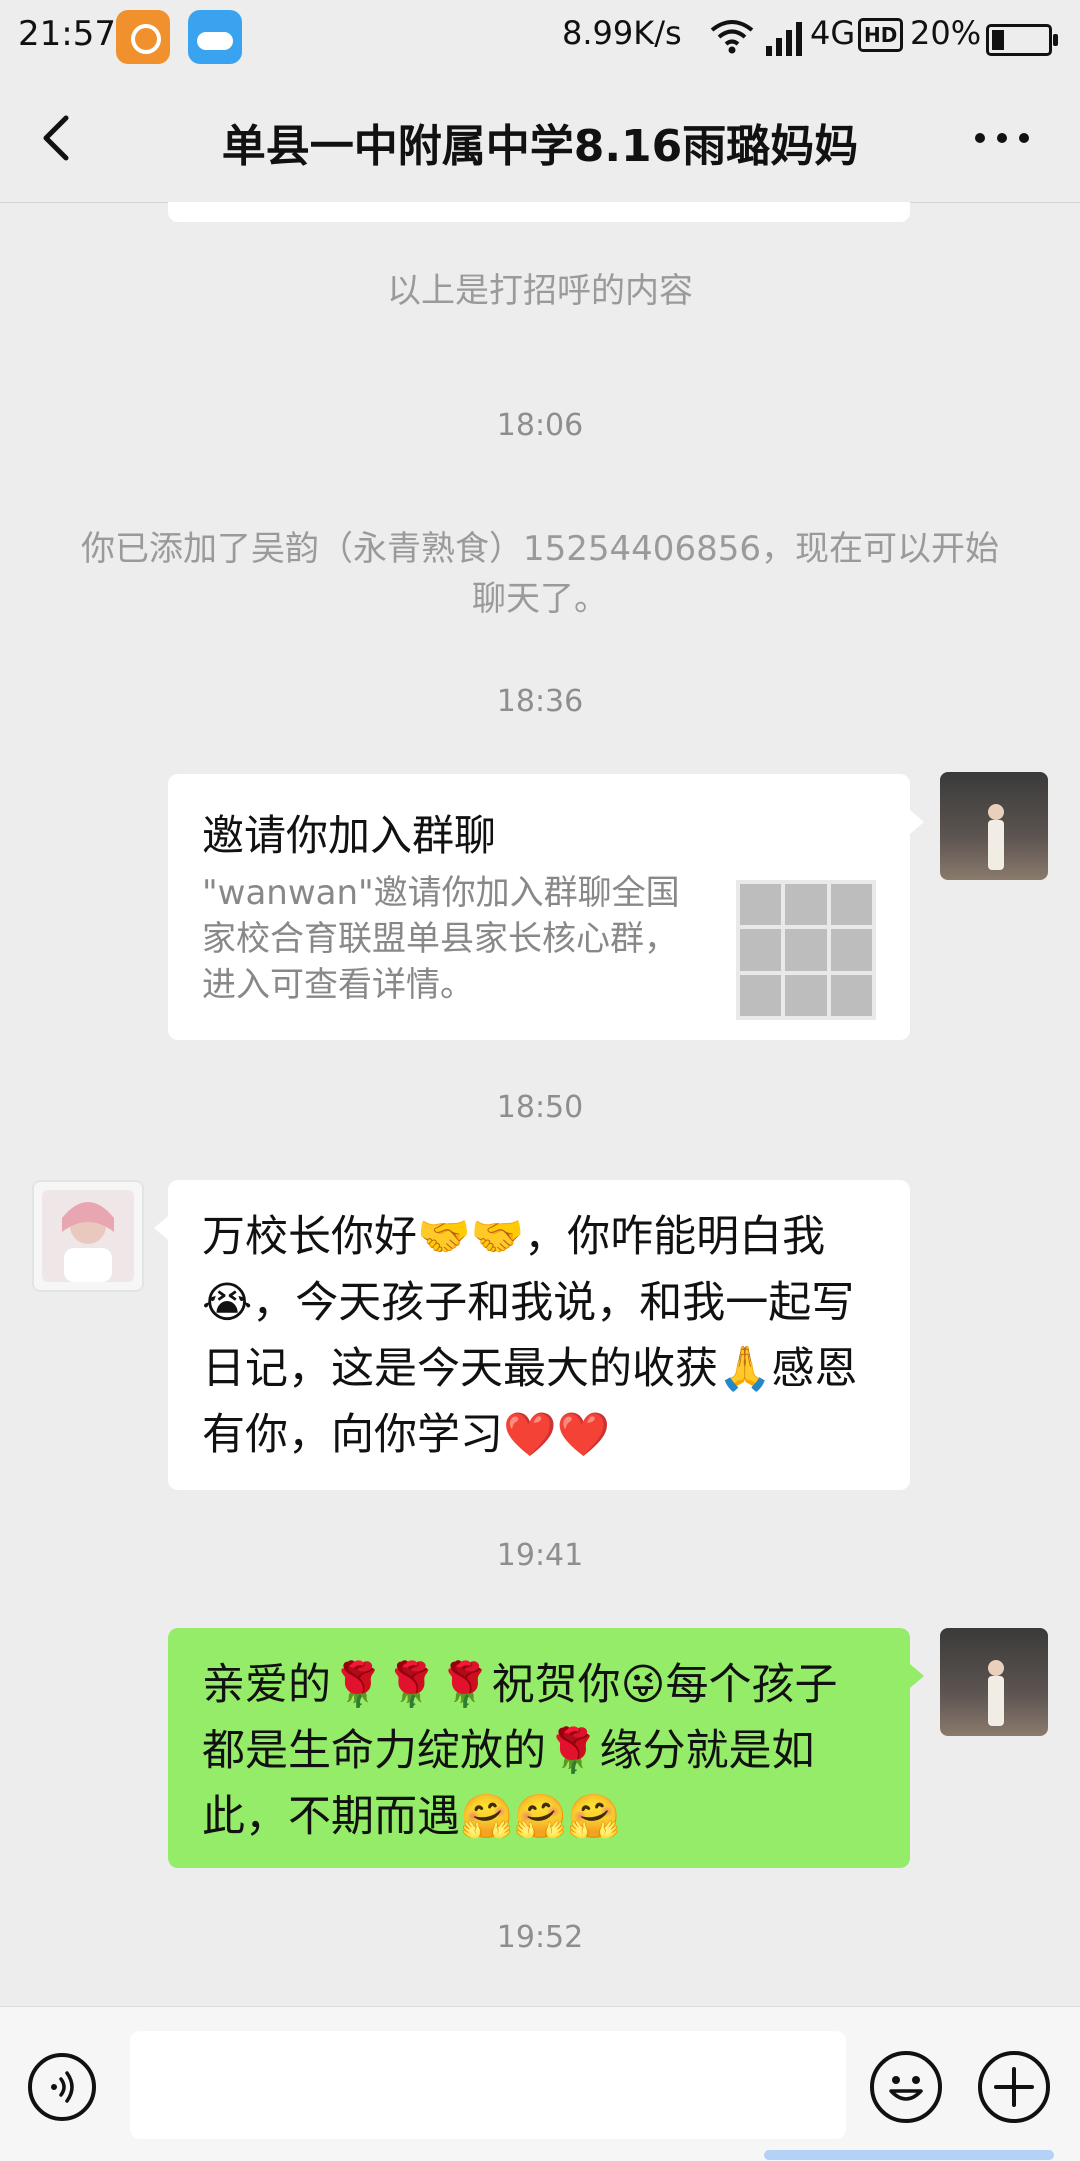 The height and width of the screenshot is (2161, 1080). I want to click on smiley-icon, so click(906, 2088).